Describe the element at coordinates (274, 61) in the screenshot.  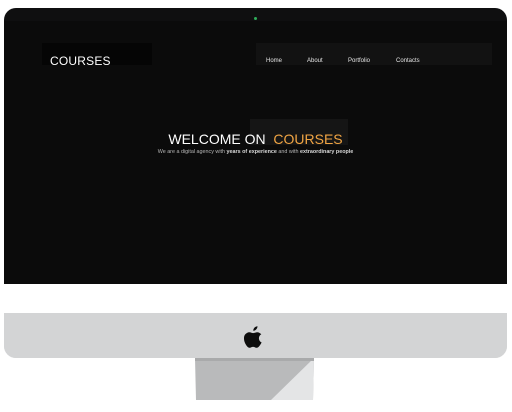
I see `nav-item-home: Home` at that location.